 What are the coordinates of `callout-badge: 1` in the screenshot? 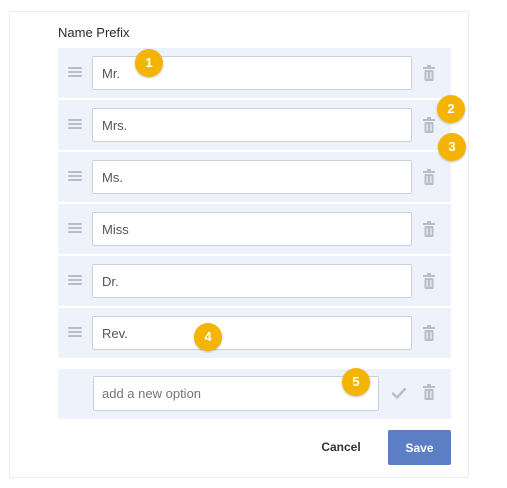 It's located at (149, 63).